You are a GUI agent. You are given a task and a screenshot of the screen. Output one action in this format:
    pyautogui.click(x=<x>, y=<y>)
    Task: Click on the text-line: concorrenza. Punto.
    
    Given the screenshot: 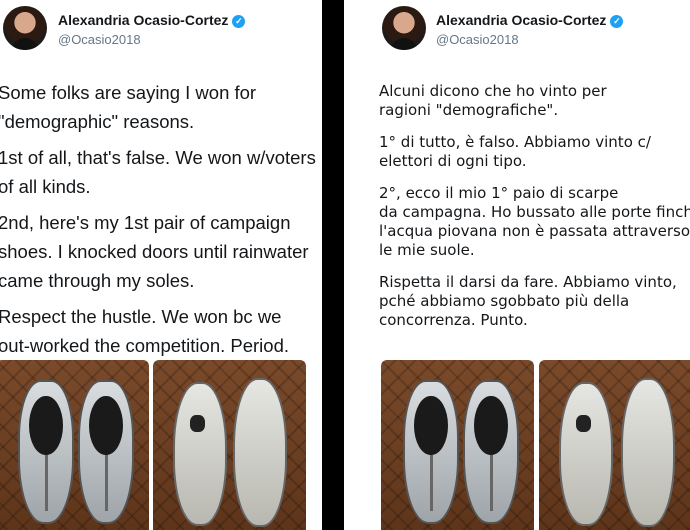 What is the action you would take?
    pyautogui.click(x=453, y=320)
    